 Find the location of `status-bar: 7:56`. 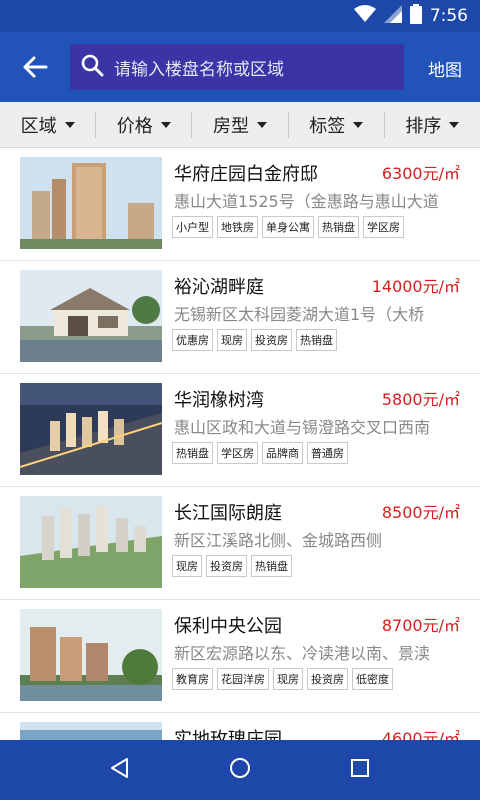

status-bar: 7:56 is located at coordinates (240, 16).